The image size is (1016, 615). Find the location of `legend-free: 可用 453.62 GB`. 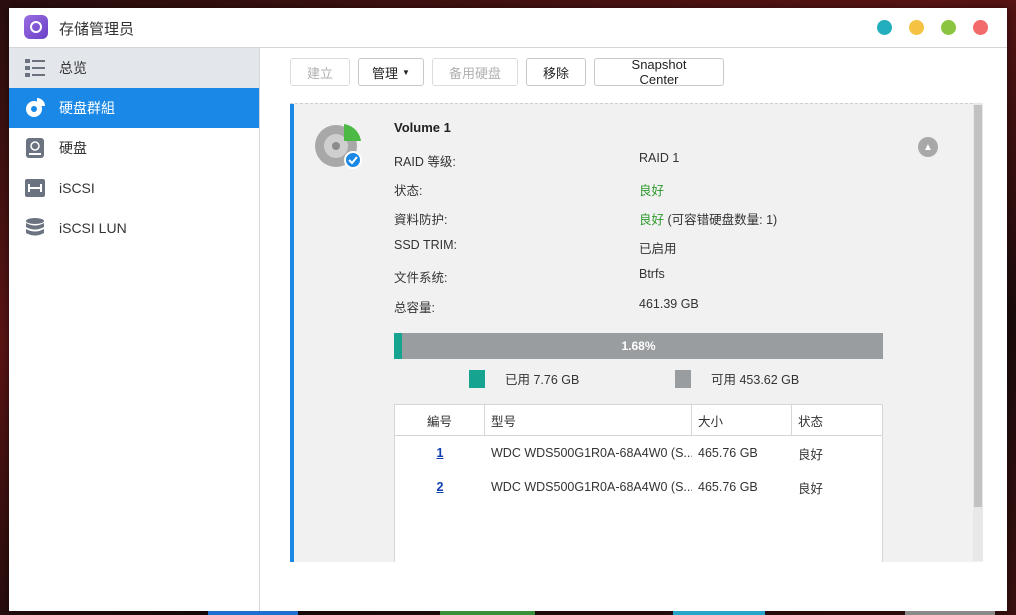

legend-free: 可用 453.62 GB is located at coordinates (737, 378).